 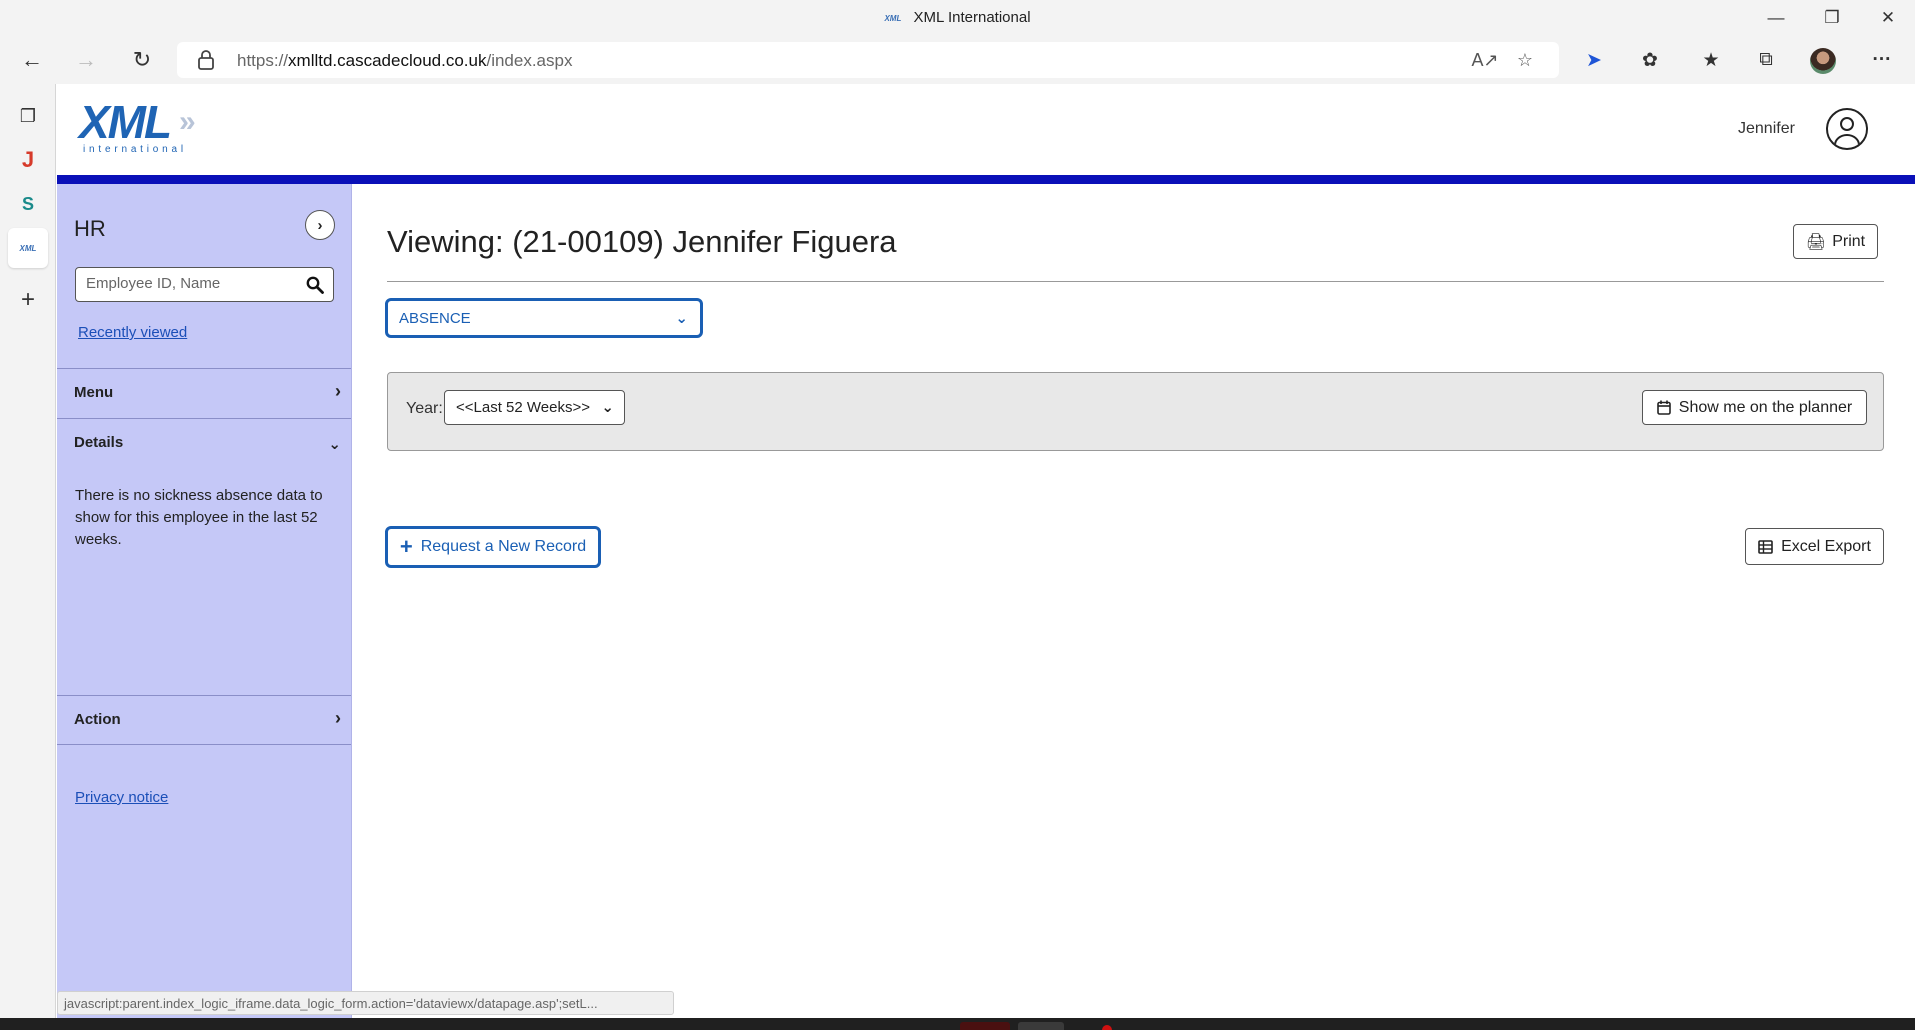 I want to click on logo-text: XML, so click(x=125, y=122).